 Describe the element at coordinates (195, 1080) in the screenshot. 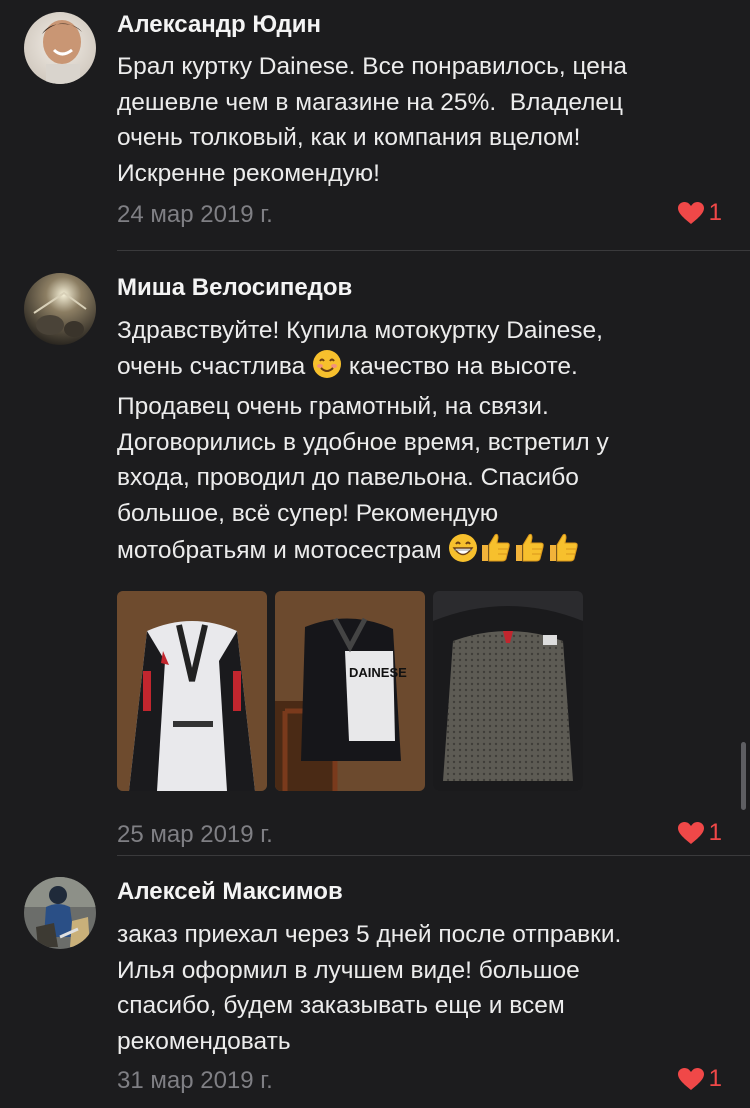

I see `review-date: 31 мар 2019 г.` at that location.